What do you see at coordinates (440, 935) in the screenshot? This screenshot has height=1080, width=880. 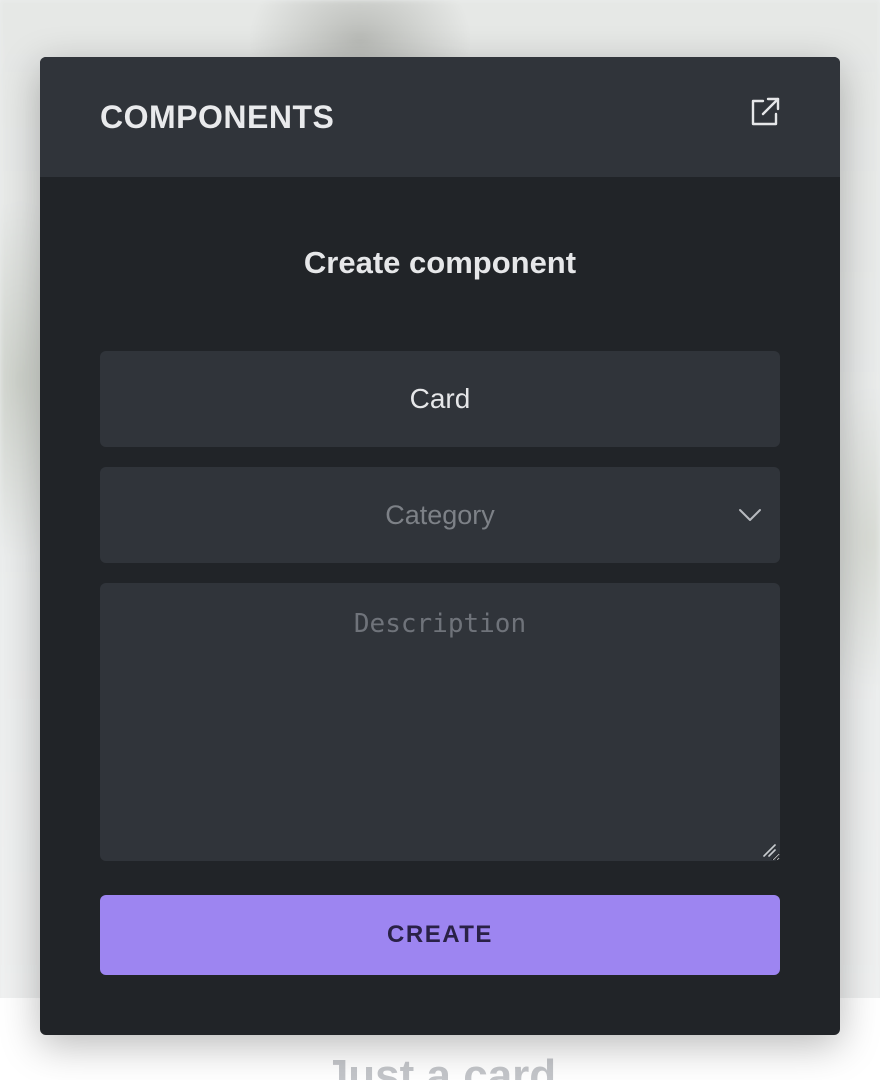 I see `create-button: CREATE` at bounding box center [440, 935].